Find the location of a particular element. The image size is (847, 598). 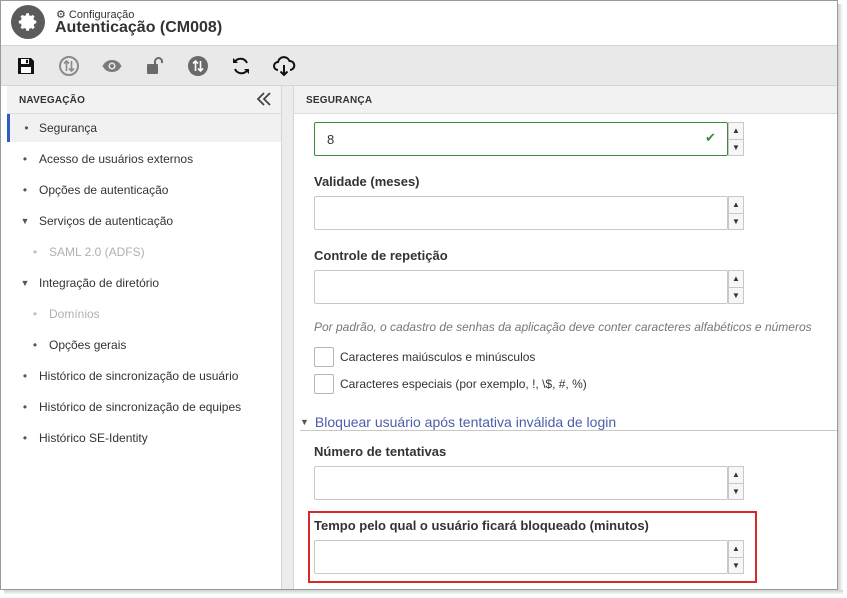

validity-label: Validade (meses) is located at coordinates (367, 181).